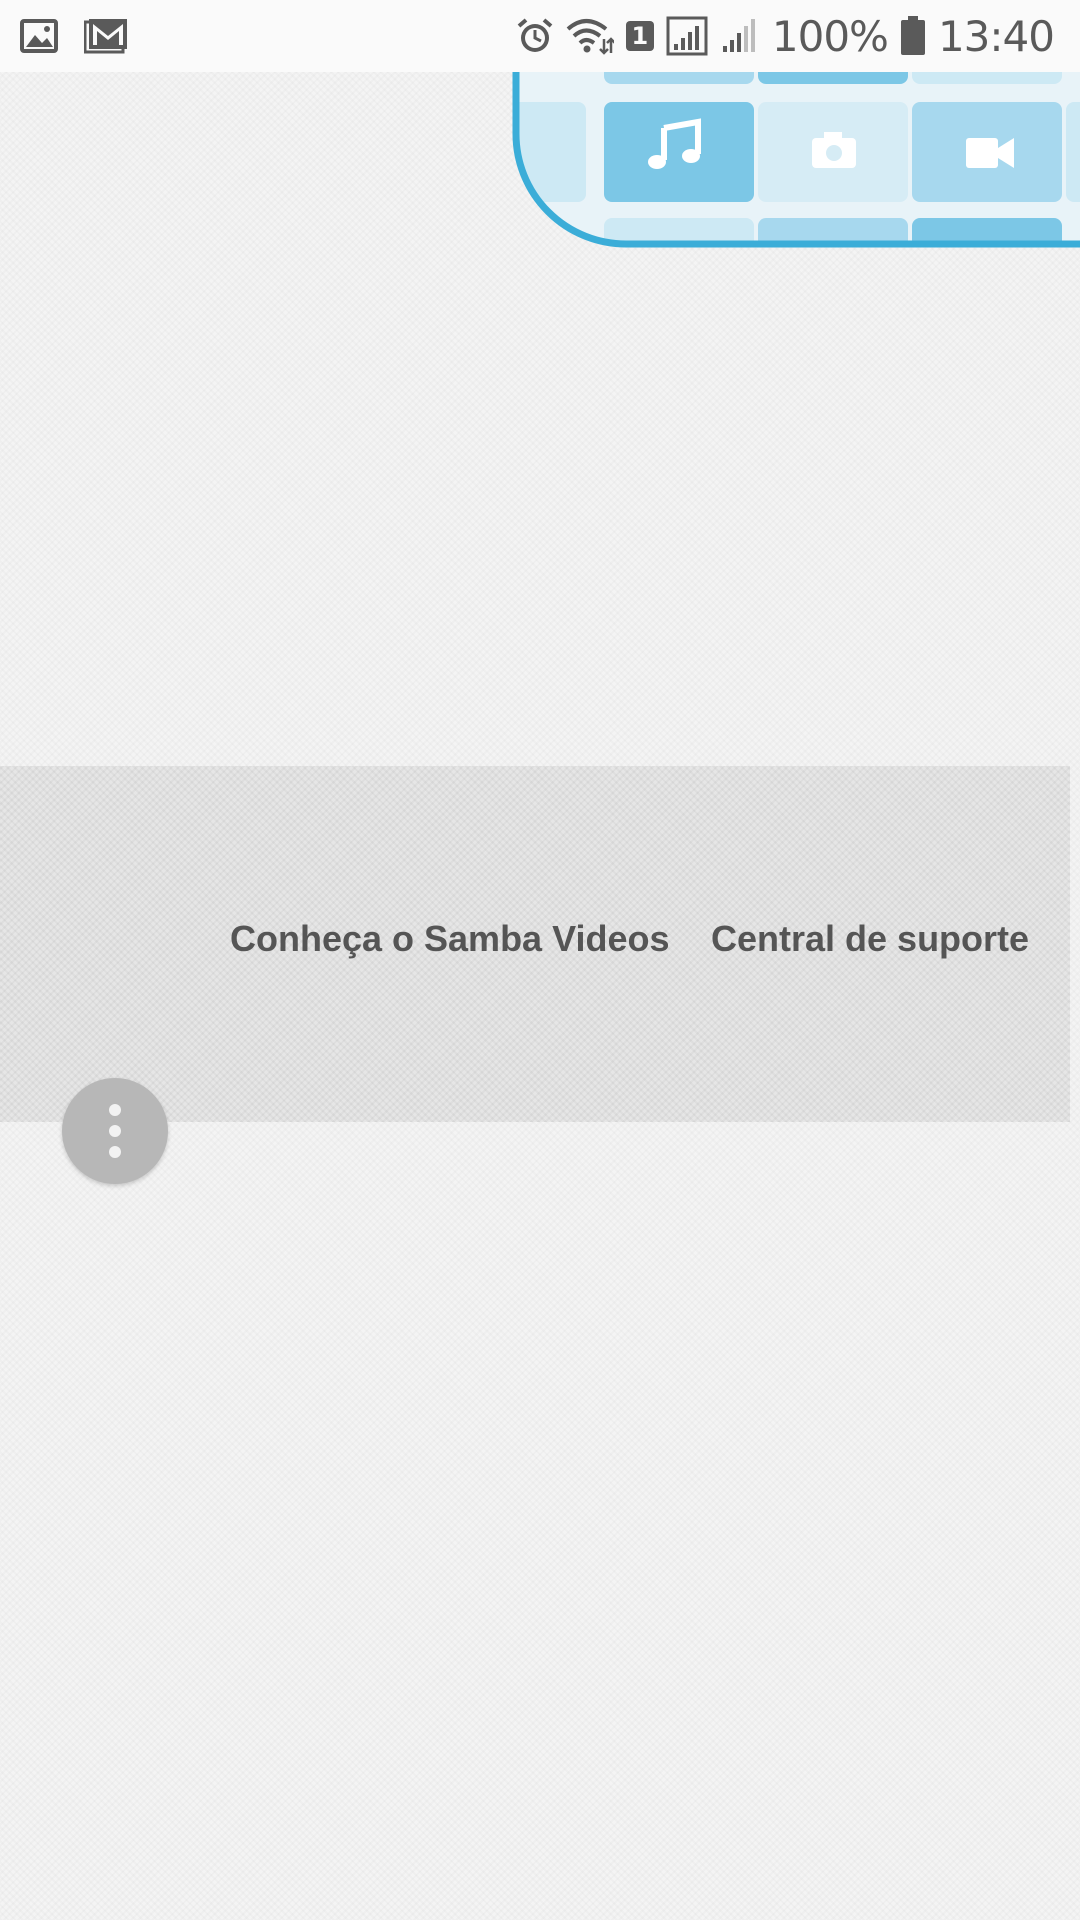 The height and width of the screenshot is (1920, 1080). I want to click on gmail-icon, so click(106, 36).